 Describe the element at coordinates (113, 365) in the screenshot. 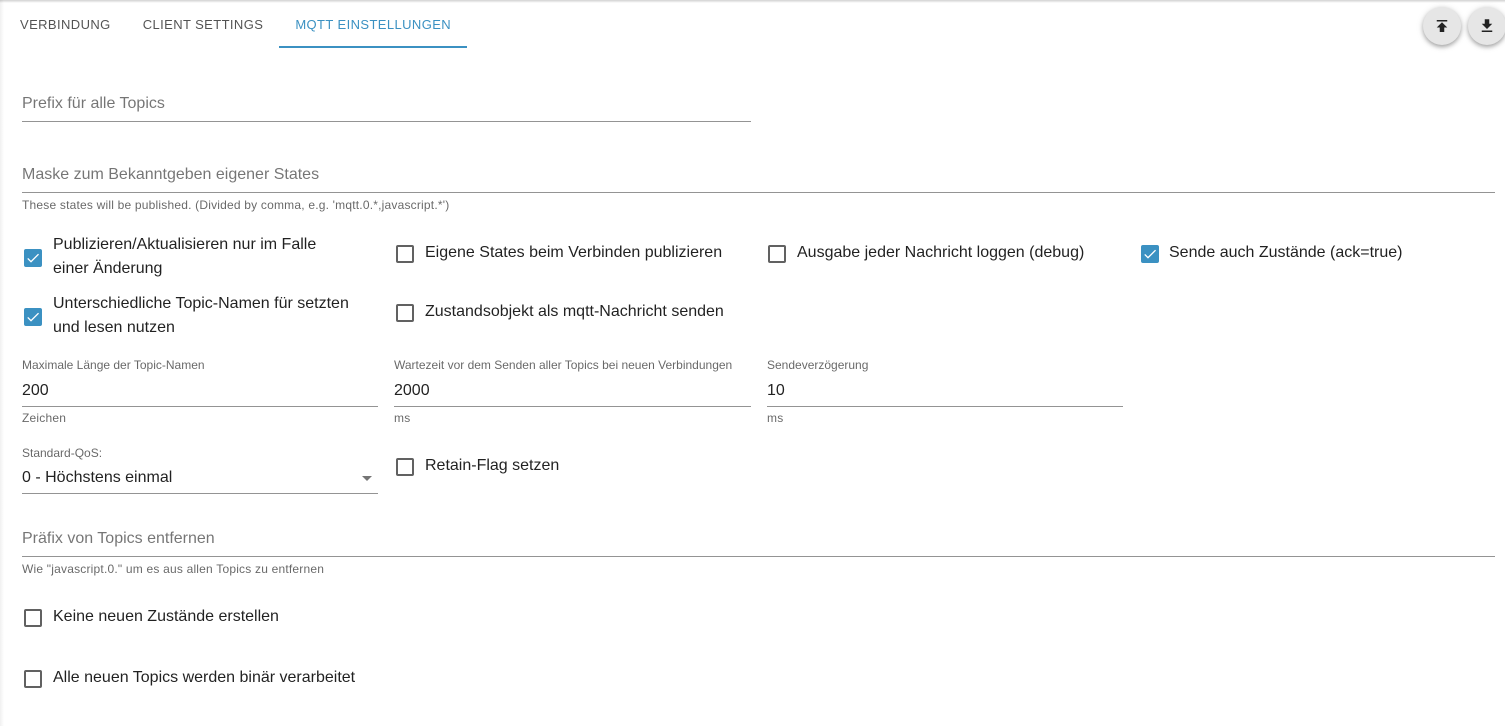

I see `max-topic-length-label: Maximale Länge der Topic-Namen` at that location.